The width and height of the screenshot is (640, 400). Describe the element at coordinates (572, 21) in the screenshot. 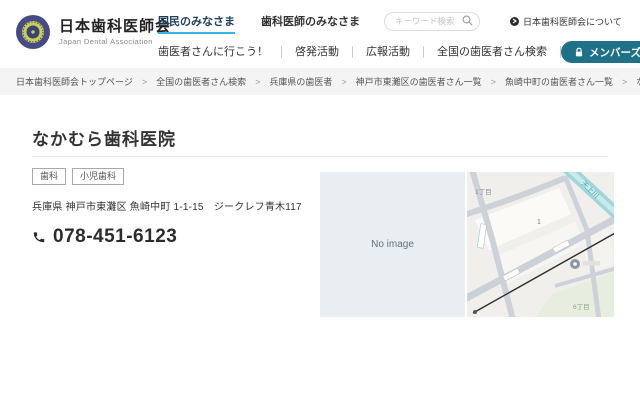

I see `about-link-label: 日本歯科医師会について` at that location.